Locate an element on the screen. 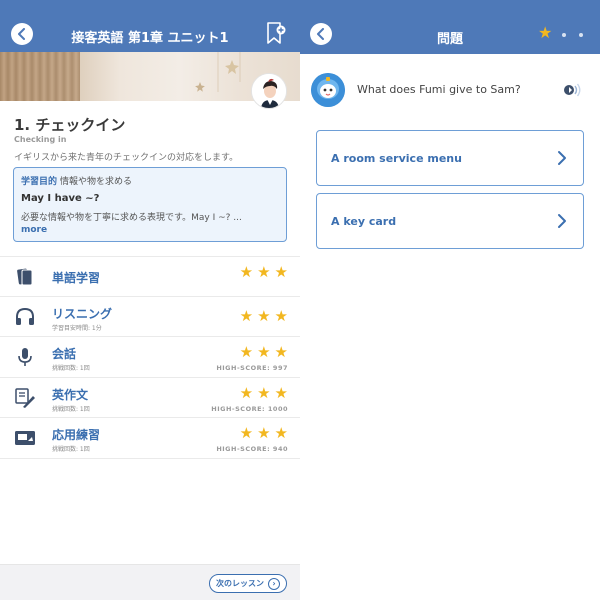  activity-row-conversation: 会話 挑戦回数: 1回 ★ ★ ★ HIGH-SCORE: 997 is located at coordinates (150, 357).